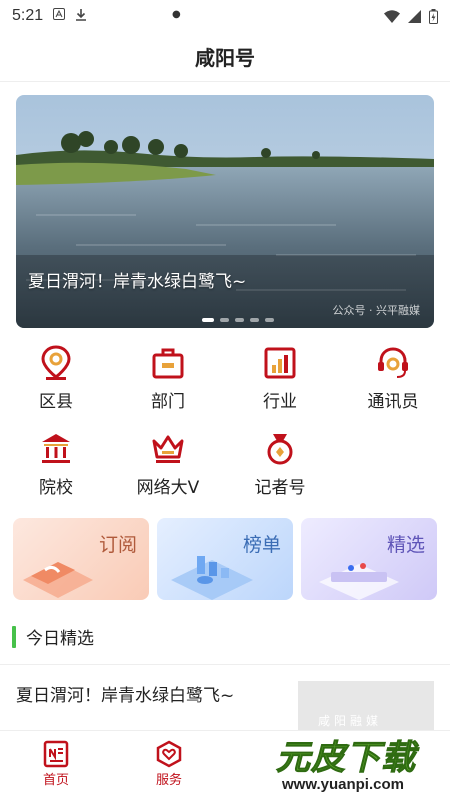  I want to click on category-department: 部门, so click(168, 378).